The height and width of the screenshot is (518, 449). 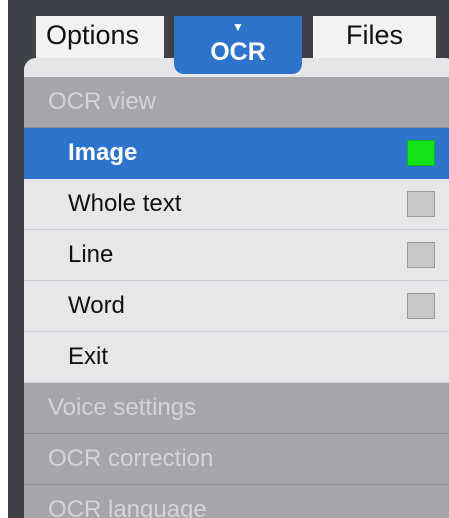 What do you see at coordinates (125, 203) in the screenshot?
I see `menu-item-label: Whole text` at bounding box center [125, 203].